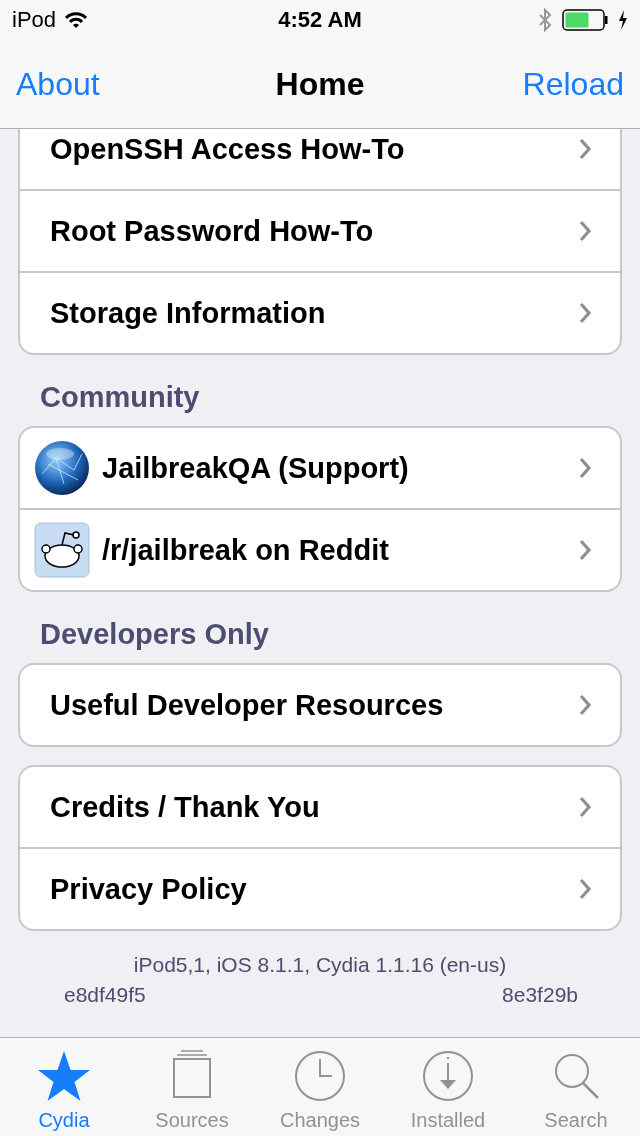 The image size is (640, 1136). I want to click on list-item: Useful Developer Resources, so click(320, 705).